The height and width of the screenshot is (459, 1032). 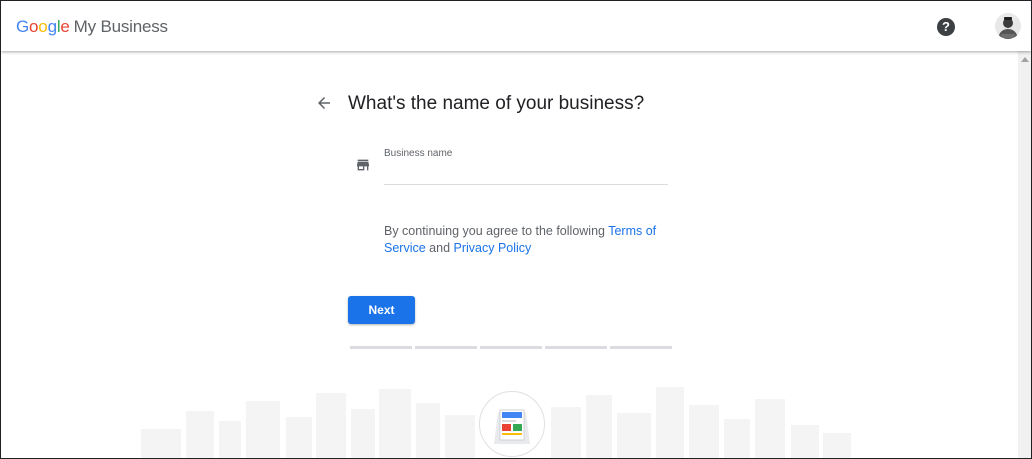 I want to click on storefront-icon, so click(x=363, y=165).